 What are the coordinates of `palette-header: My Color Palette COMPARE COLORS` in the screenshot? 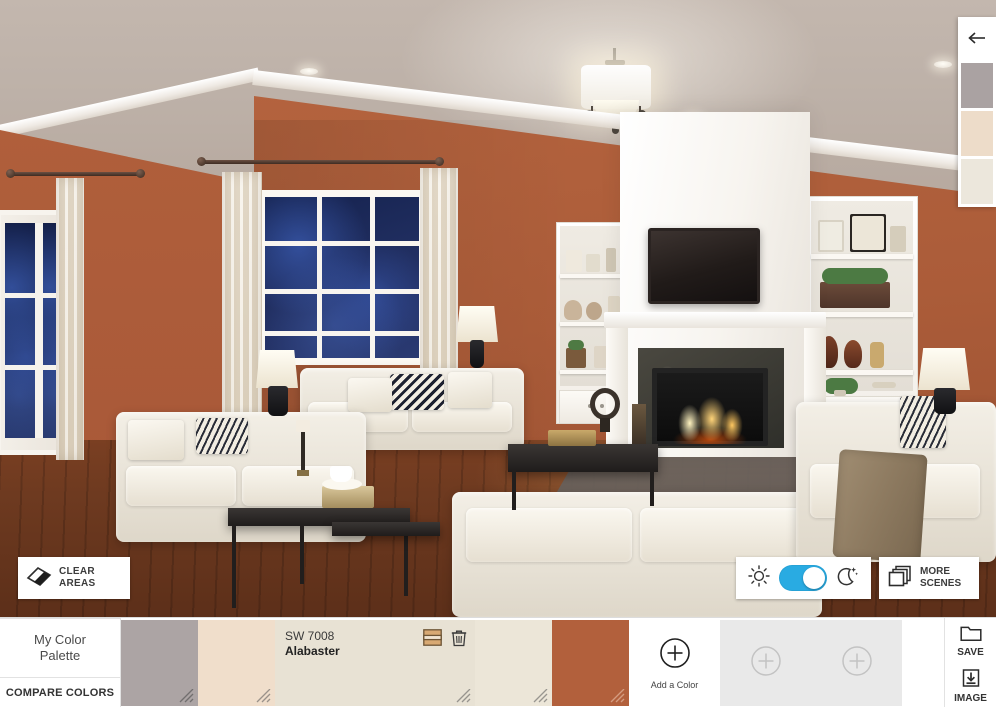 It's located at (60, 662).